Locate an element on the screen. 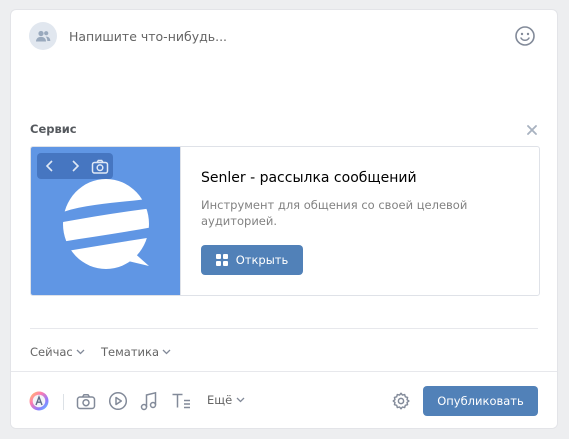 Image resolution: width=569 pixels, height=439 pixels. change-image-button is located at coordinates (100, 166).